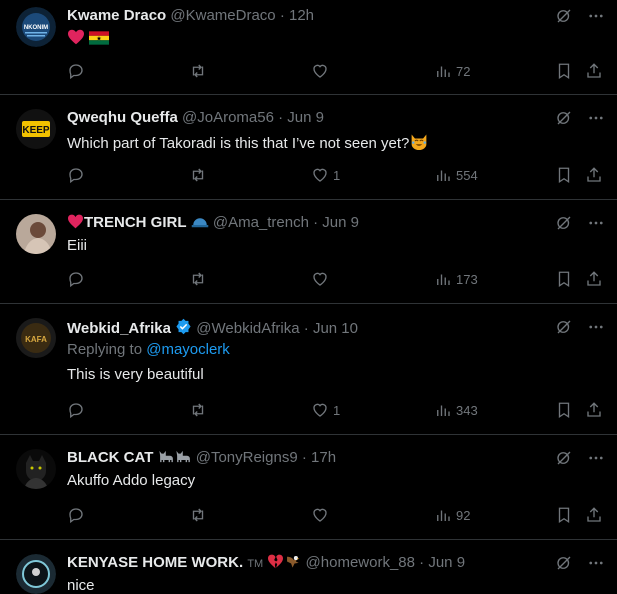 This screenshot has width=617, height=594. What do you see at coordinates (456, 175) in the screenshot?
I see `views-button: 554` at bounding box center [456, 175].